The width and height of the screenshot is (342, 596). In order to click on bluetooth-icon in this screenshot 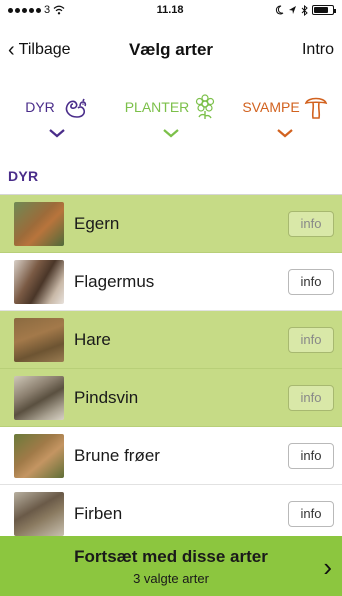, I will do `click(304, 10)`.